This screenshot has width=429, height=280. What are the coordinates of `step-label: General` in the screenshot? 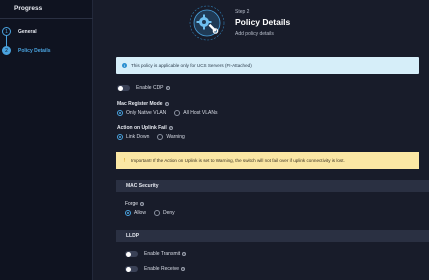 It's located at (27, 31).